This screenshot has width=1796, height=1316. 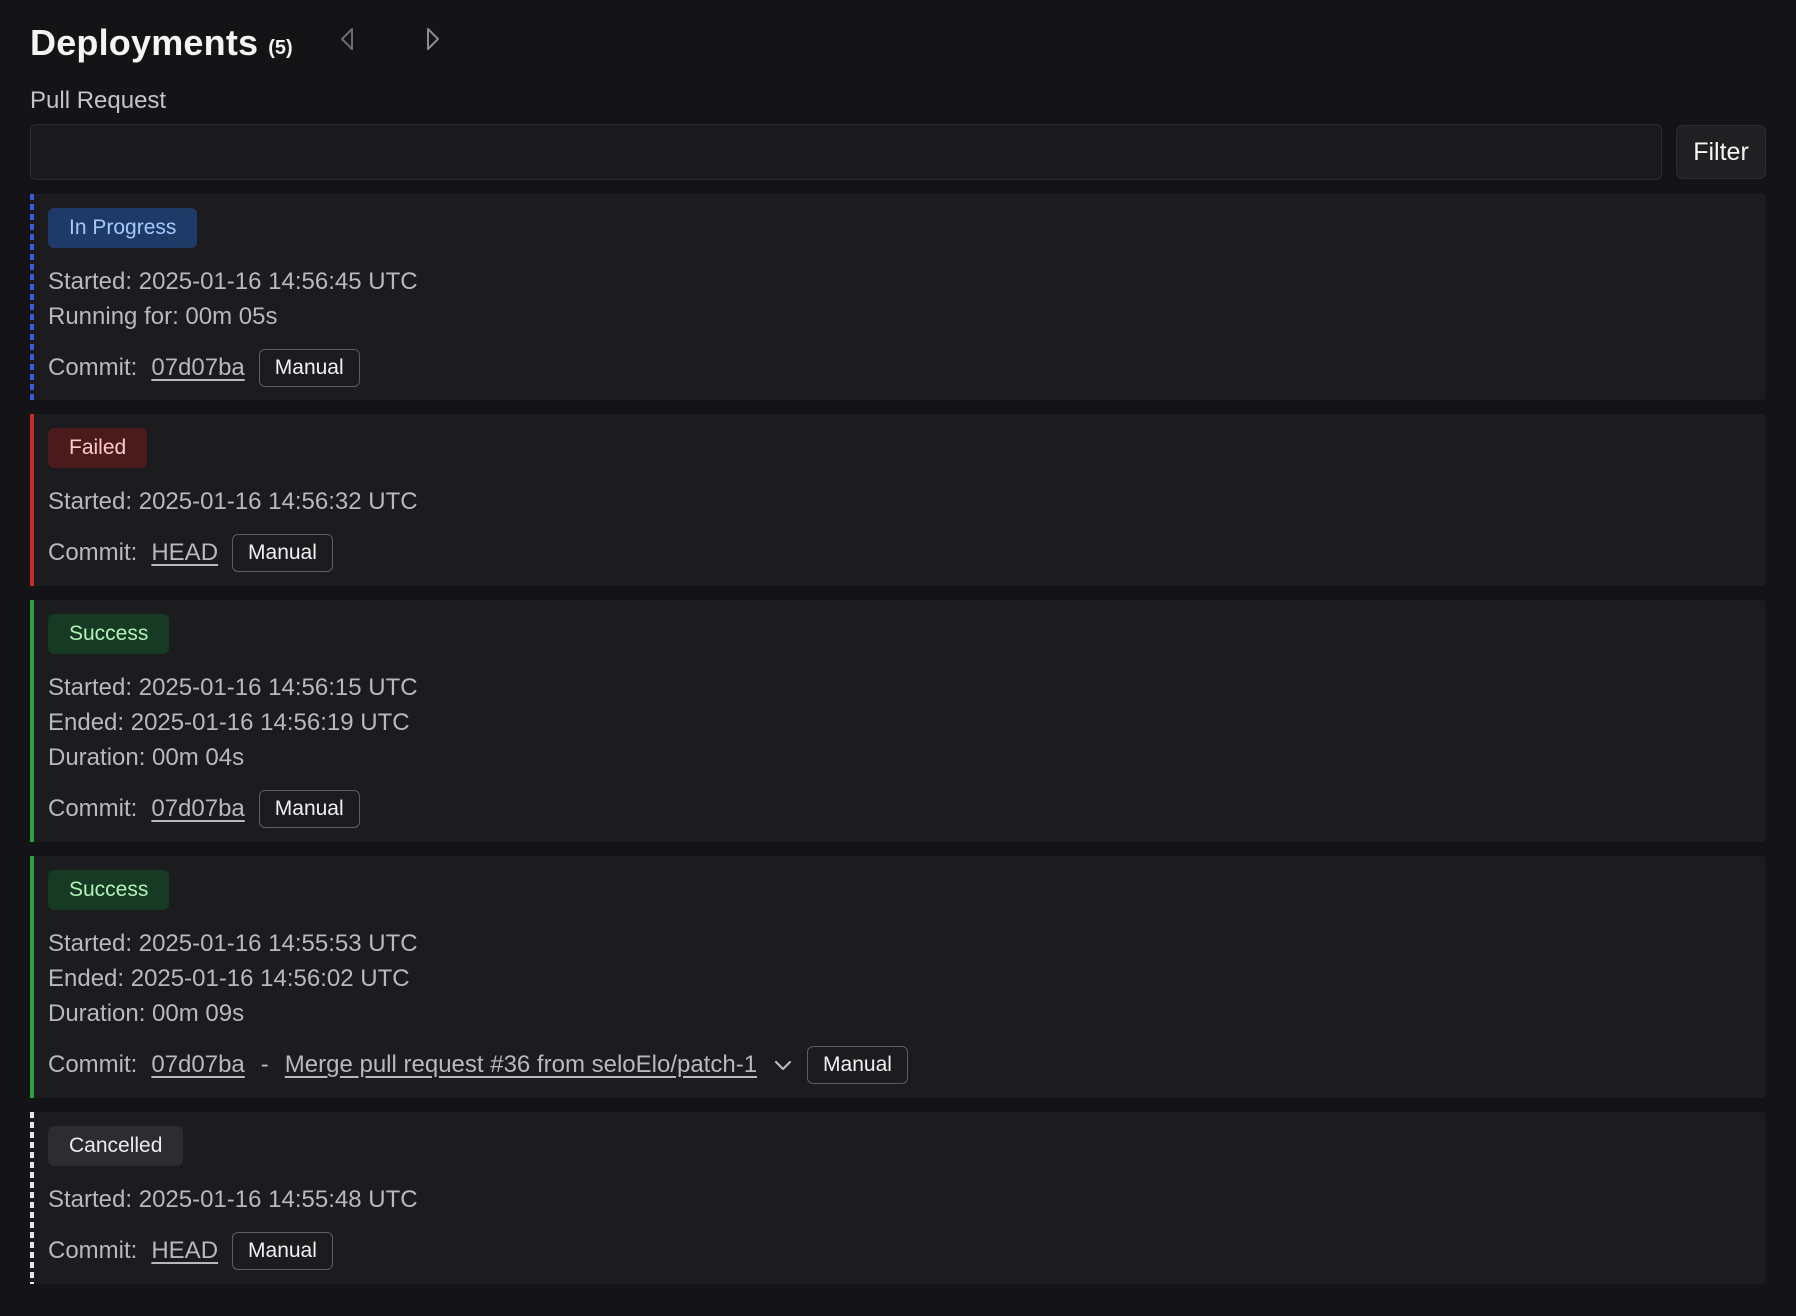 I want to click on expand-commit-button, so click(x=783, y=1065).